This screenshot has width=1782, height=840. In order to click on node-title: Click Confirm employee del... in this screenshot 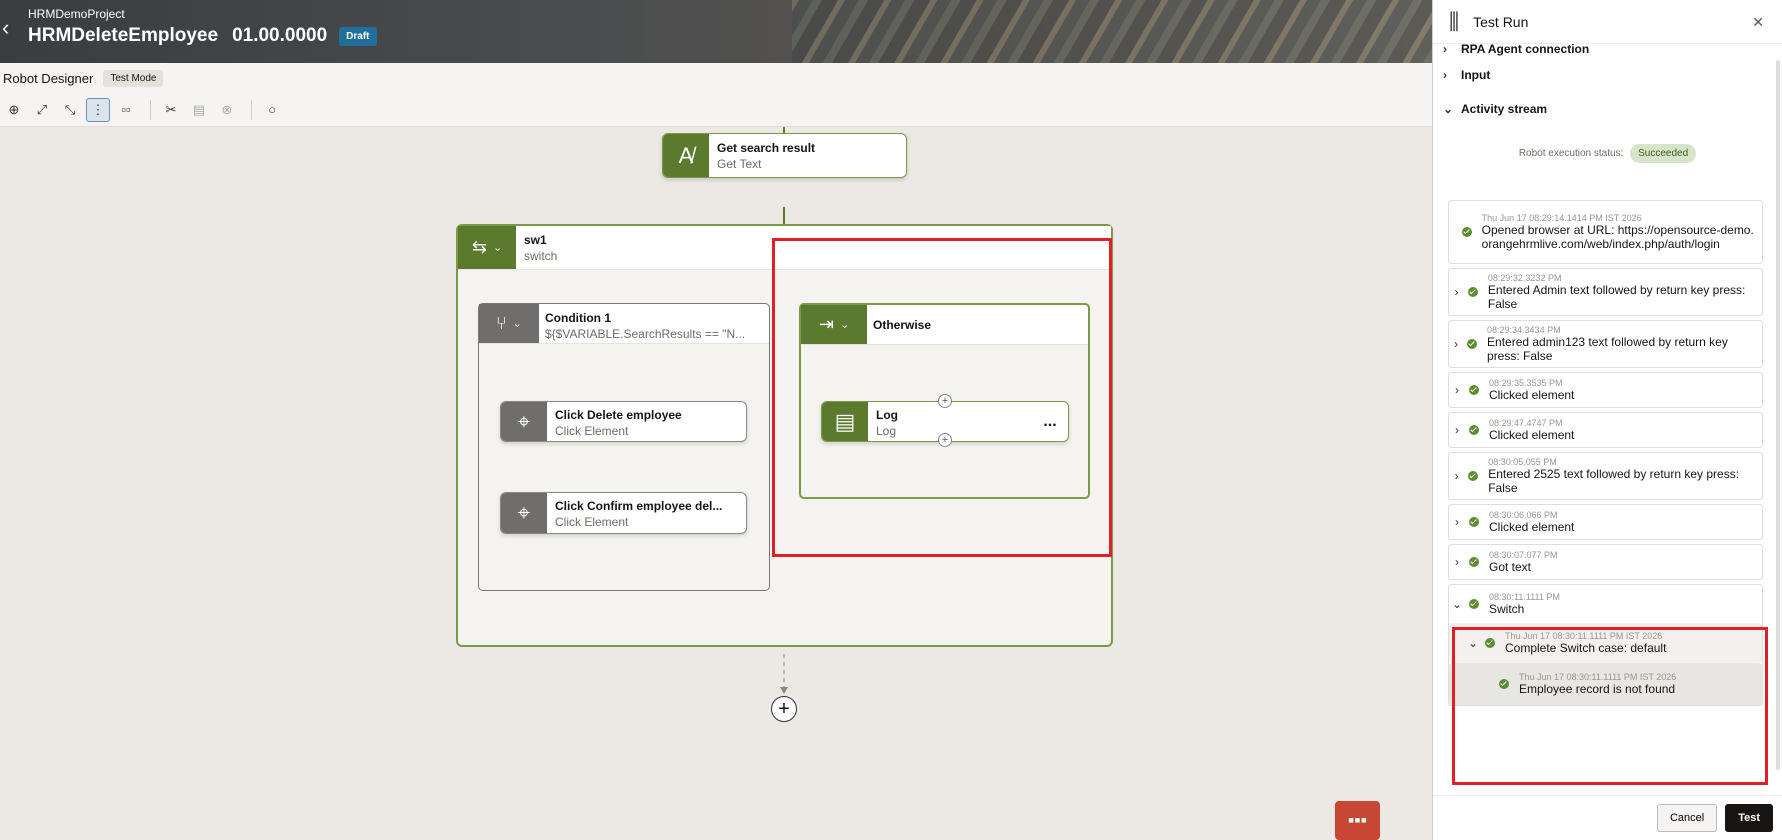, I will do `click(639, 506)`.